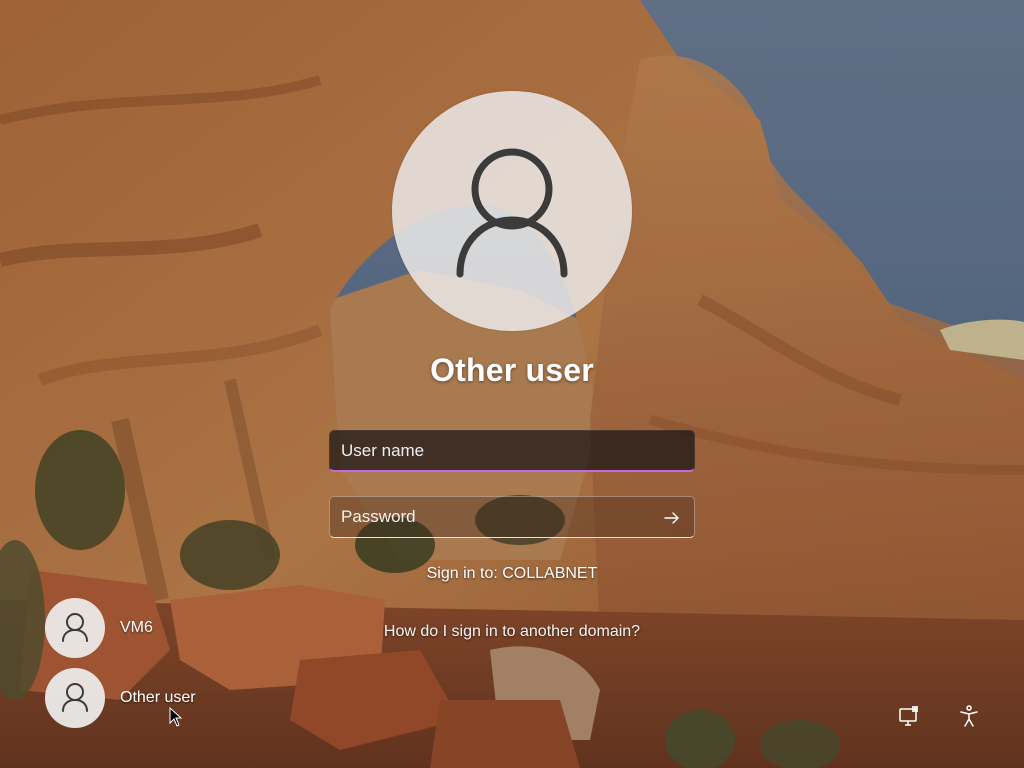 The width and height of the screenshot is (1024, 768). I want to click on username-field-container, so click(512, 451).